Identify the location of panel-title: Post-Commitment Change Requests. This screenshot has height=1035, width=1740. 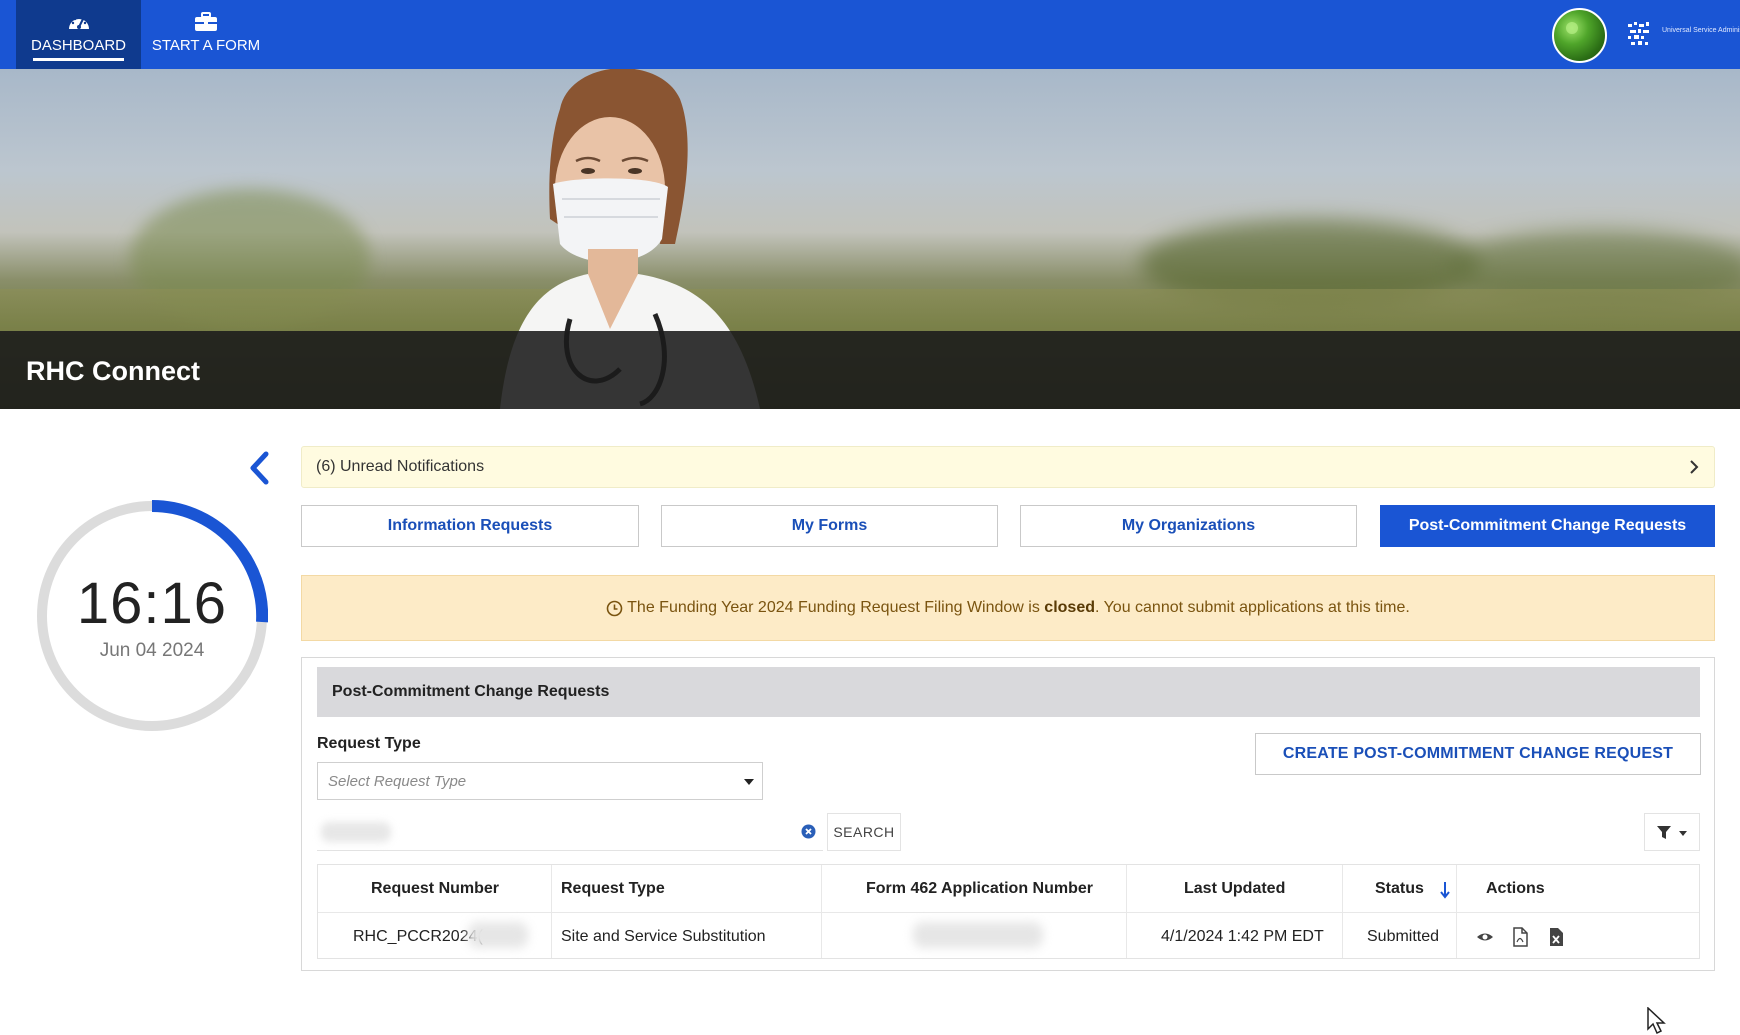
(471, 691).